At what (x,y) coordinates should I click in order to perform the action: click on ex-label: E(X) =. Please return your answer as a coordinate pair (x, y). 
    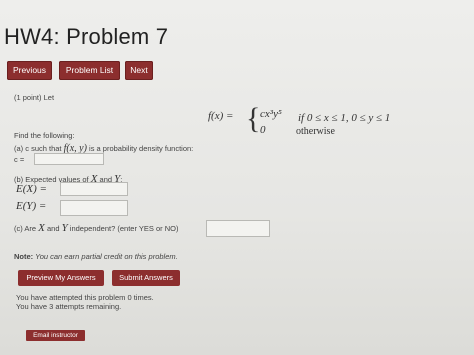
    Looking at the image, I should click on (31, 189).